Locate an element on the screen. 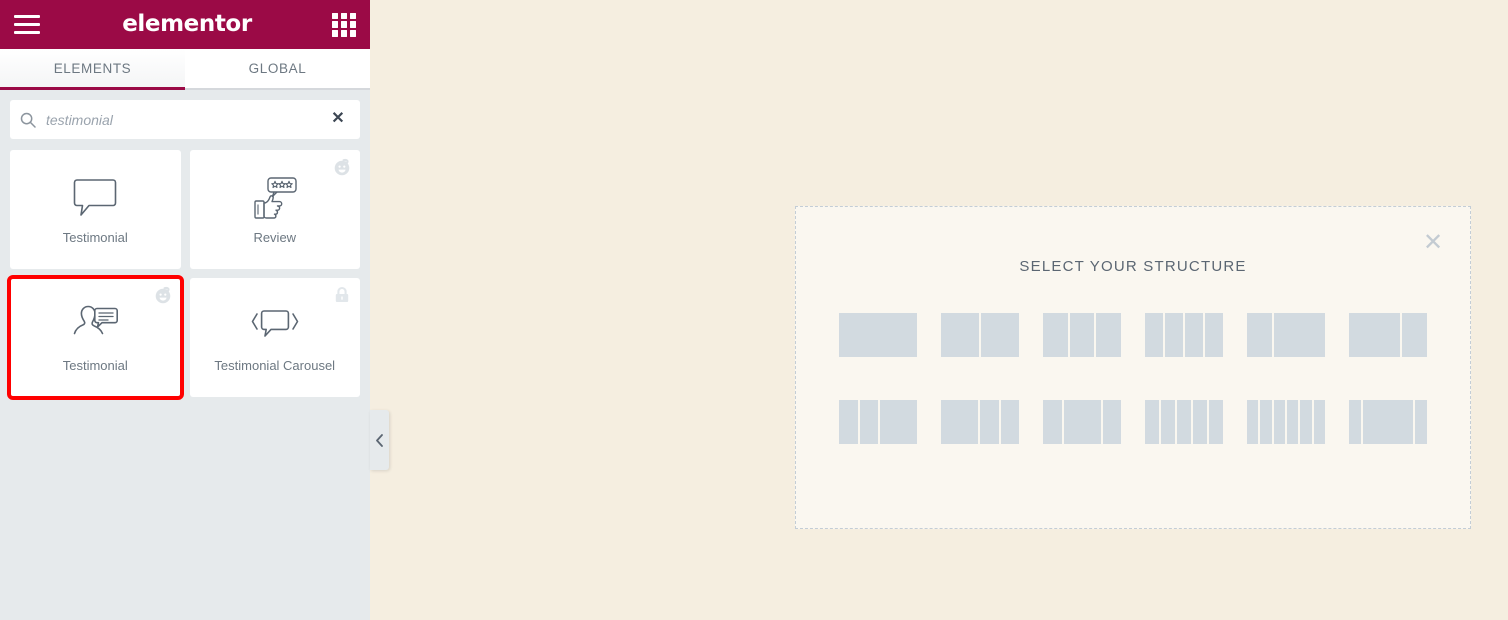  speech-bubble-icon is located at coordinates (95, 198).